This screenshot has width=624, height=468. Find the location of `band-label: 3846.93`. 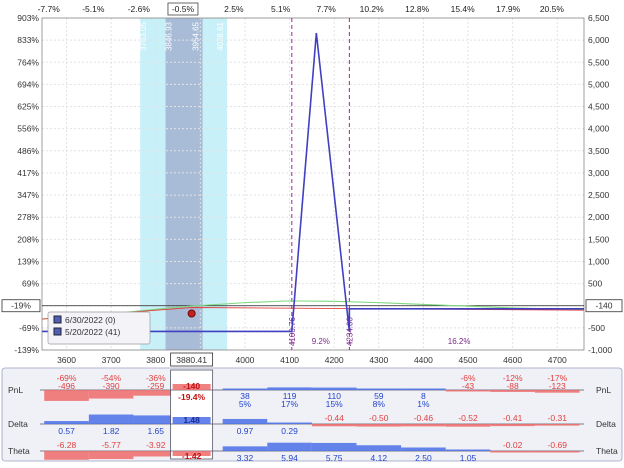

band-label: 3846.93 is located at coordinates (169, 35).